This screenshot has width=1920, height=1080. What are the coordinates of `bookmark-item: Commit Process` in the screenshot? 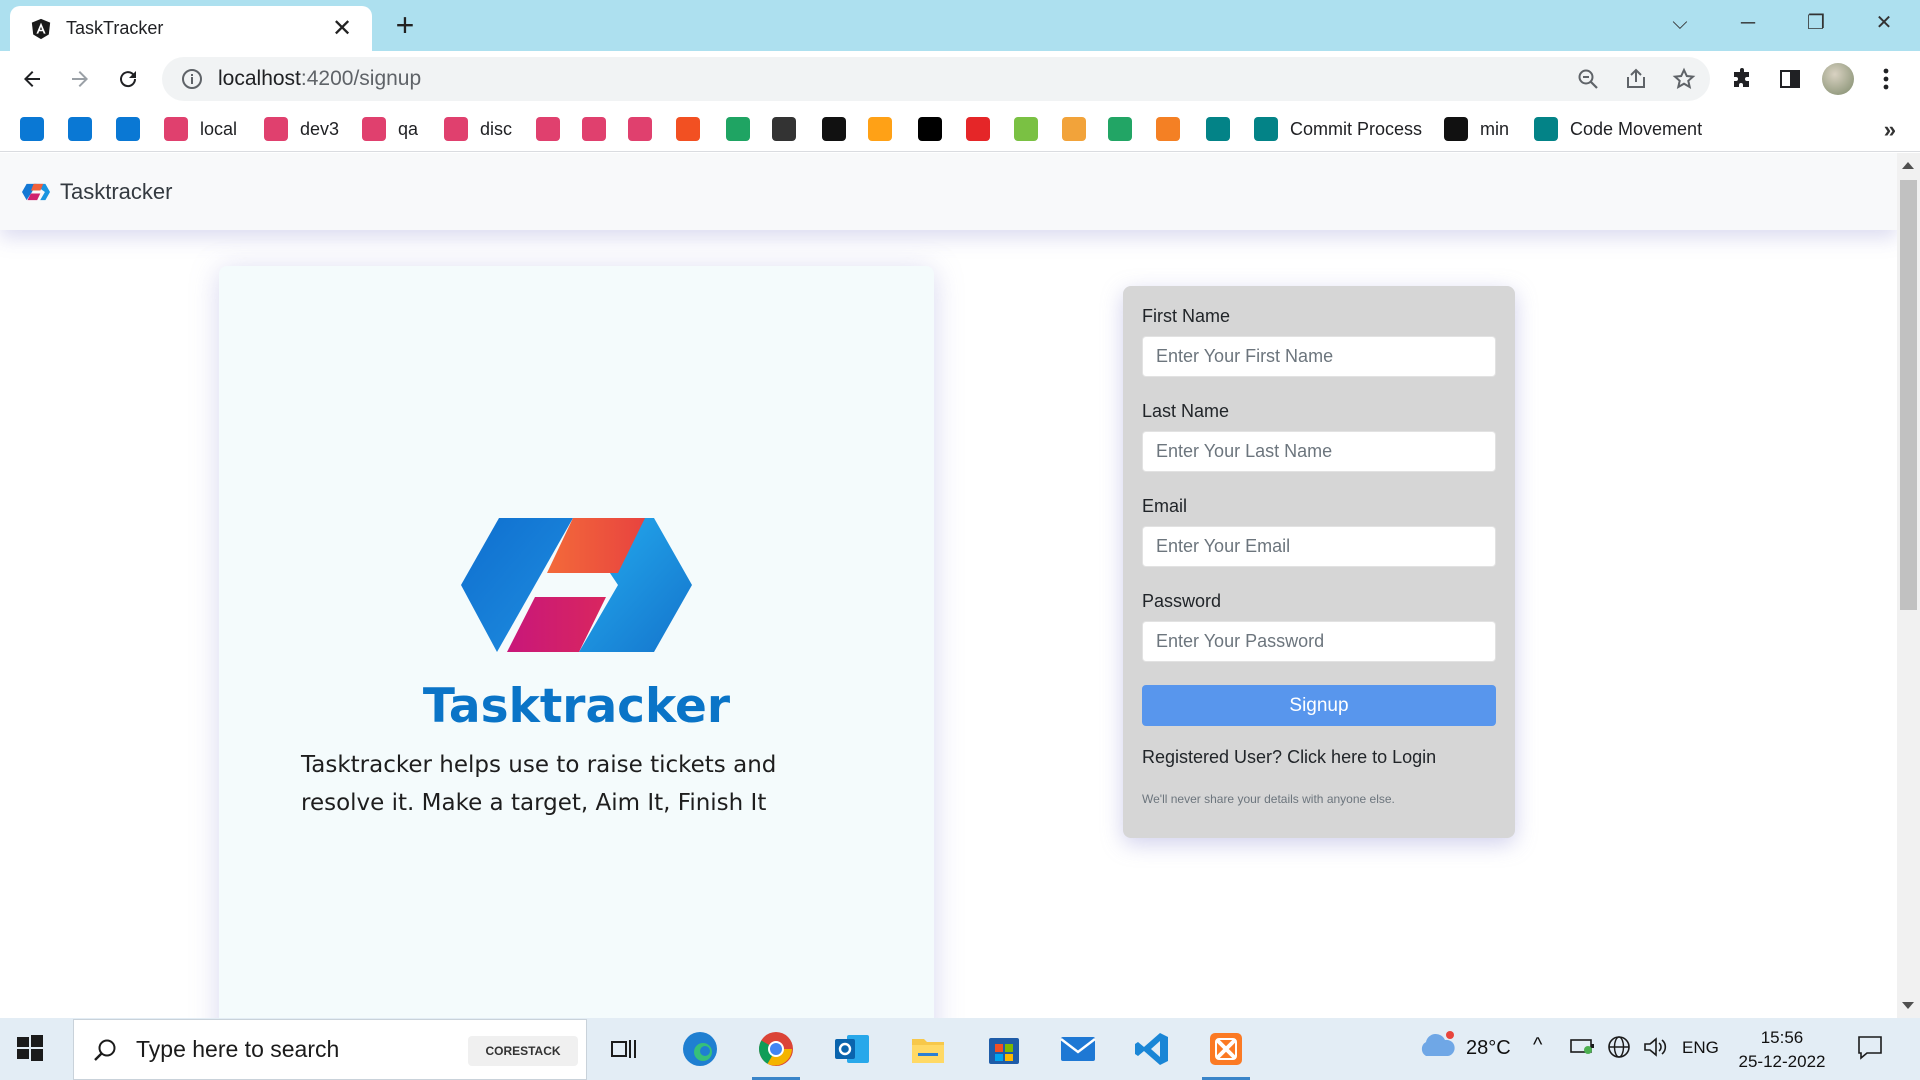 It's located at (1338, 129).